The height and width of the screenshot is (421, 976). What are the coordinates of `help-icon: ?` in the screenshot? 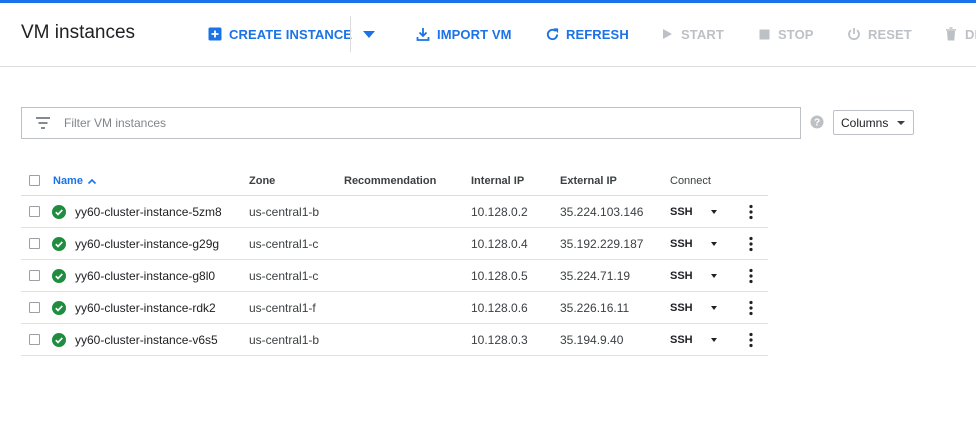 It's located at (817, 122).